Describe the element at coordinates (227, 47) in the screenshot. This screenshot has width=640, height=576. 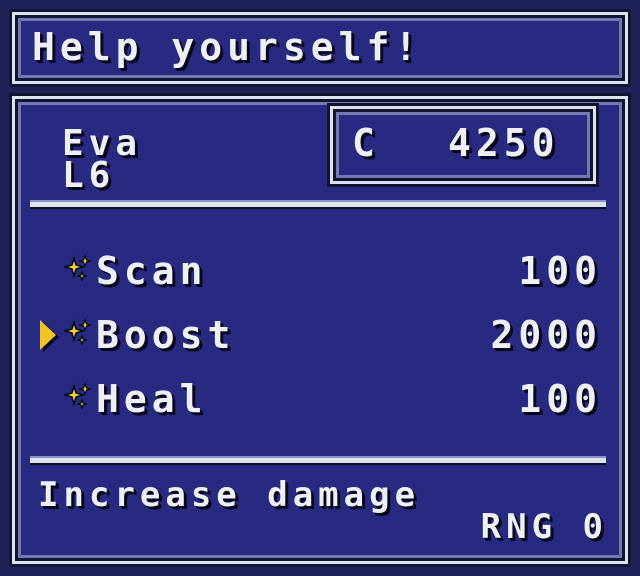
I see `dialog-title: Help yourself!` at that location.